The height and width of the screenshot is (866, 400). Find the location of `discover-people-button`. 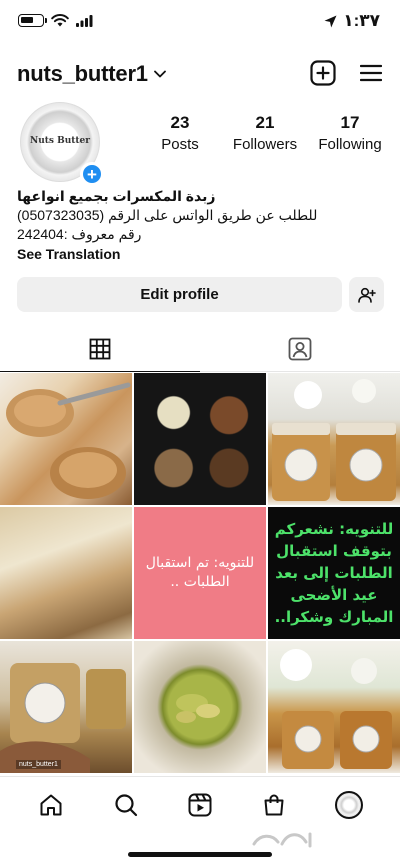

discover-people-button is located at coordinates (366, 294).